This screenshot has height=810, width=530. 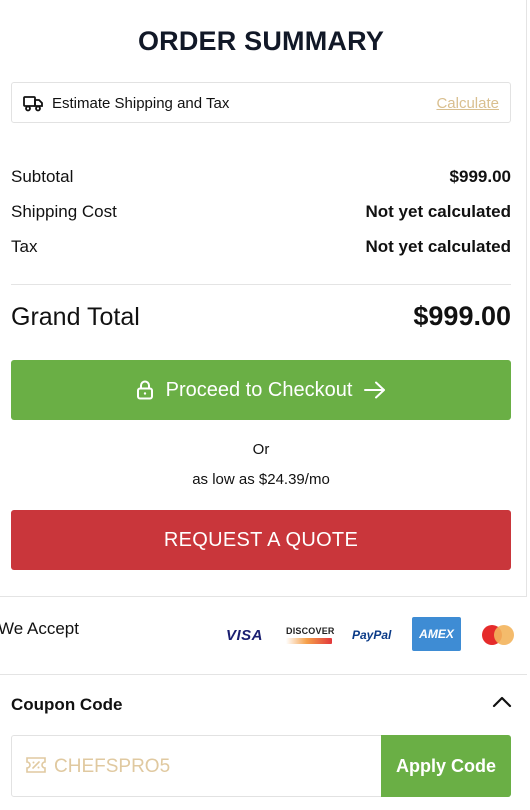 What do you see at coordinates (263, 596) in the screenshot?
I see `section-divider` at bounding box center [263, 596].